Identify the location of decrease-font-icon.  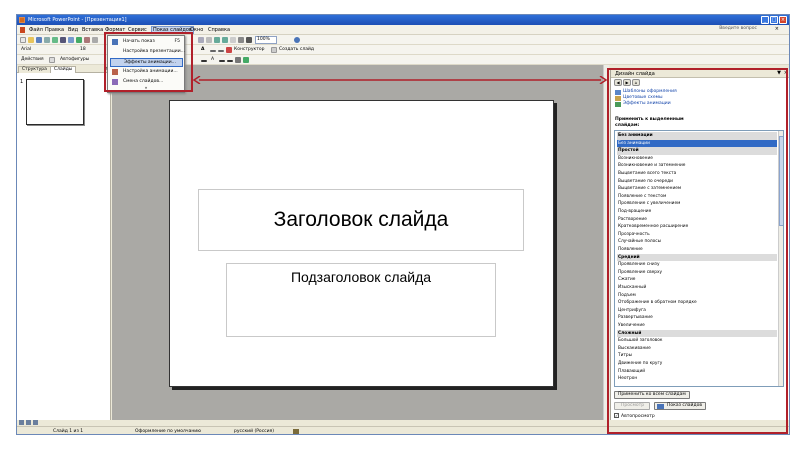
(213, 51).